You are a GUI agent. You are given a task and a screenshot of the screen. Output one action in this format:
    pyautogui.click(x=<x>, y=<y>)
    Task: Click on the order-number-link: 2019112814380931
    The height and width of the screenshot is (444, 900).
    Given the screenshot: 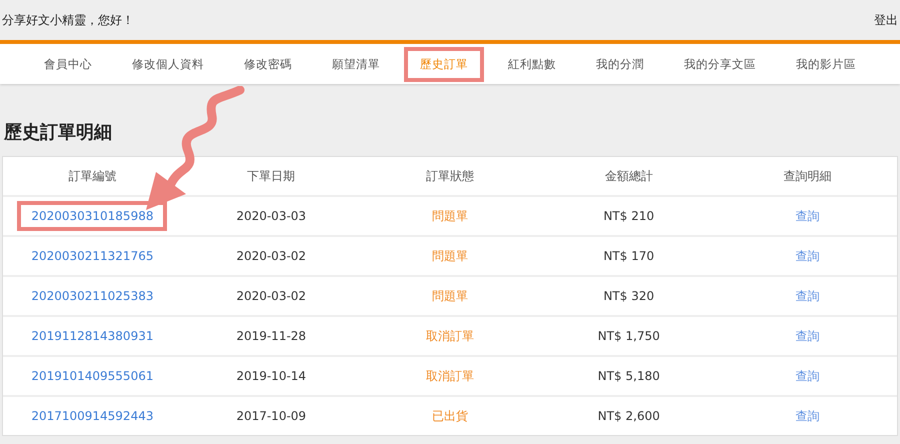 What is the action you would take?
    pyautogui.click(x=92, y=336)
    